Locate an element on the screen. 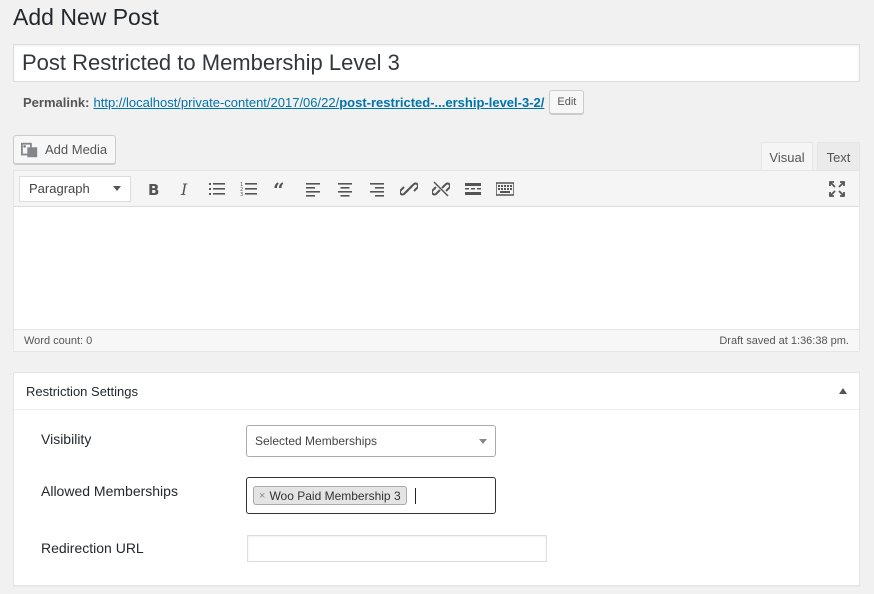  add-media-label: Add Media is located at coordinates (76, 149).